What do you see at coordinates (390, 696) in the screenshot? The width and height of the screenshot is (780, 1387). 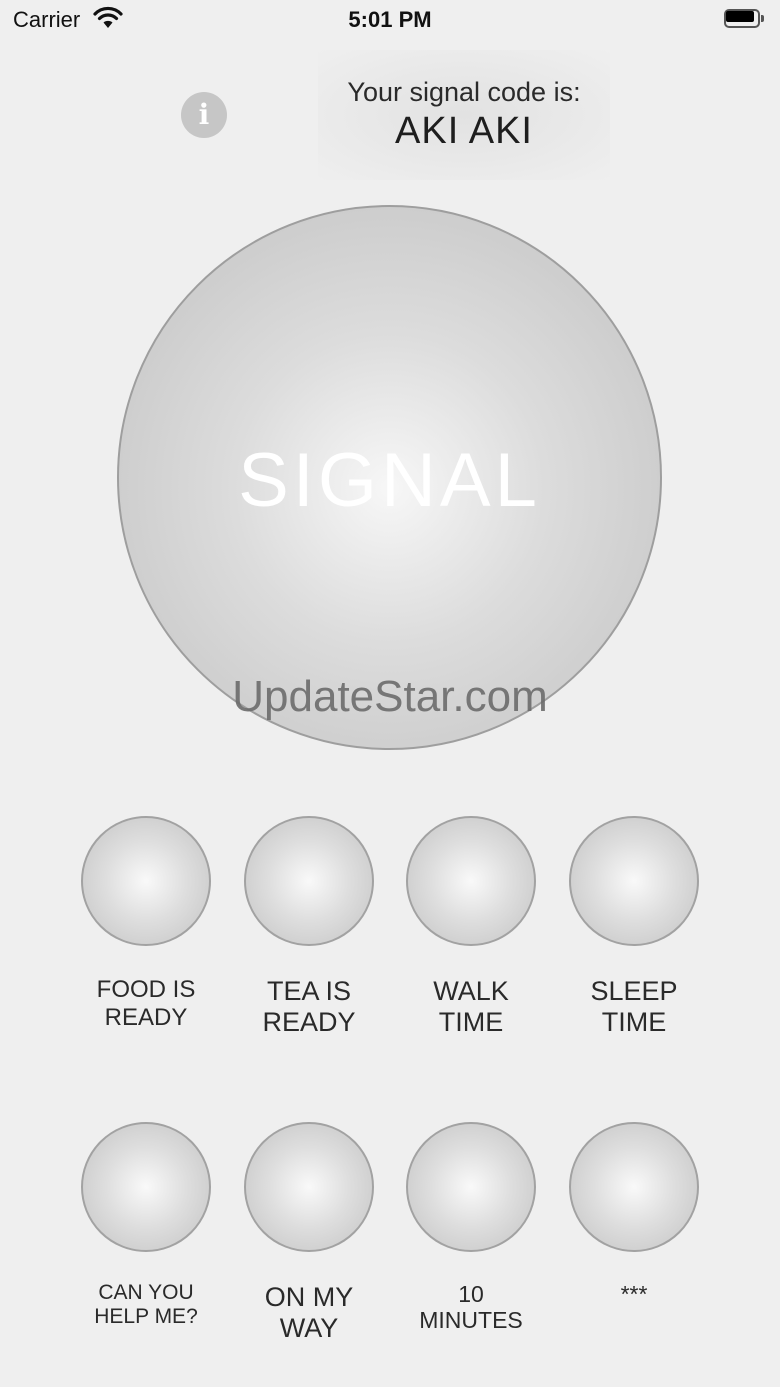 I see `watermark: UpdateStar.com` at bounding box center [390, 696].